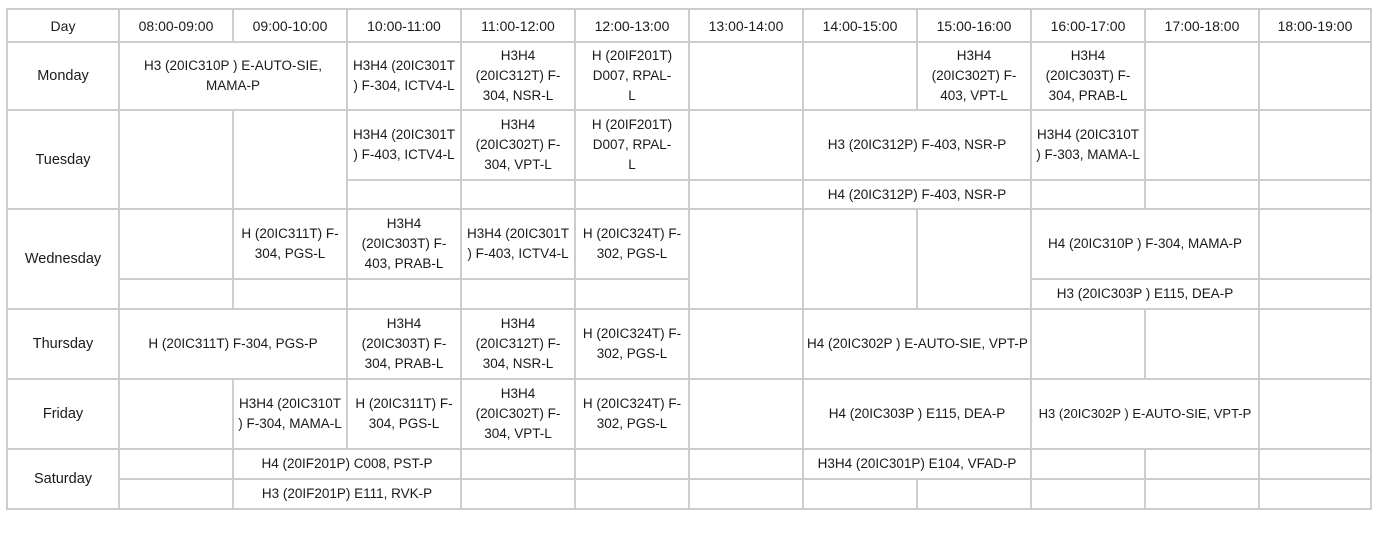  What do you see at coordinates (1145, 294) in the screenshot?
I see `class-entry: H3 (20IC303P ) E115, DEA-P` at bounding box center [1145, 294].